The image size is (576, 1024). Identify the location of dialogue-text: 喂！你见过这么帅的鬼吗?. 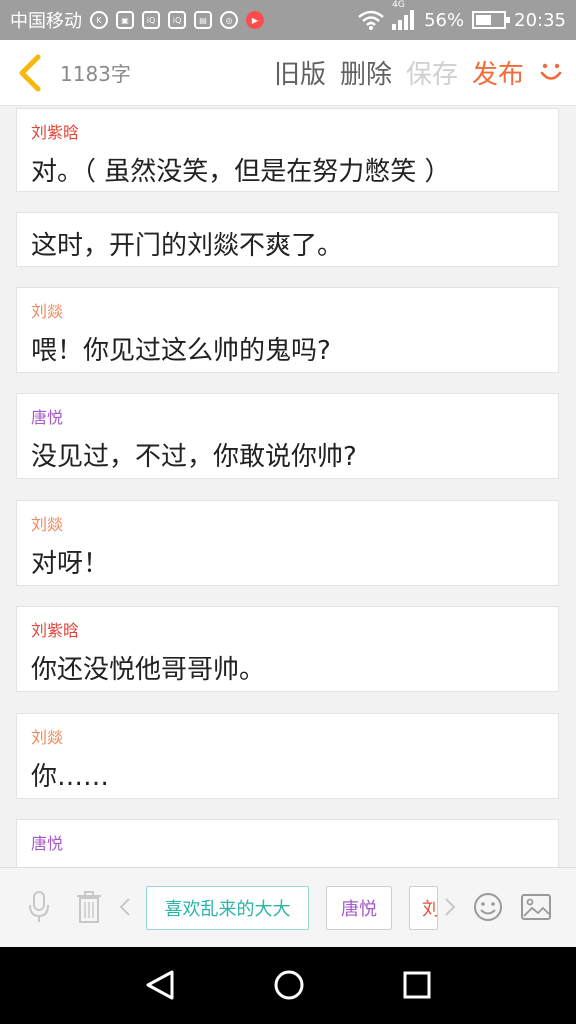
(181, 351).